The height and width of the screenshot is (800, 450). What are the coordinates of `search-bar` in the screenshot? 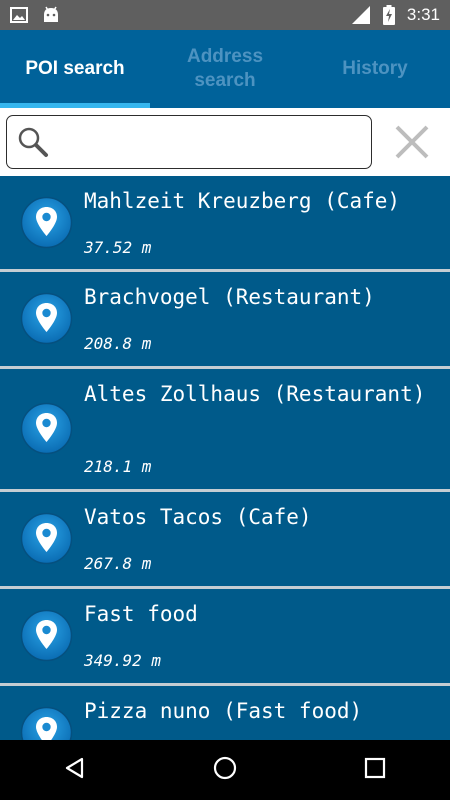 It's located at (225, 142).